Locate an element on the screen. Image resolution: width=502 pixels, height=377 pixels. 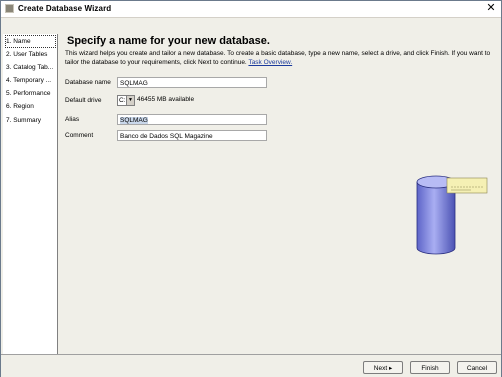
next-button: Next ▸ is located at coordinates (383, 367).